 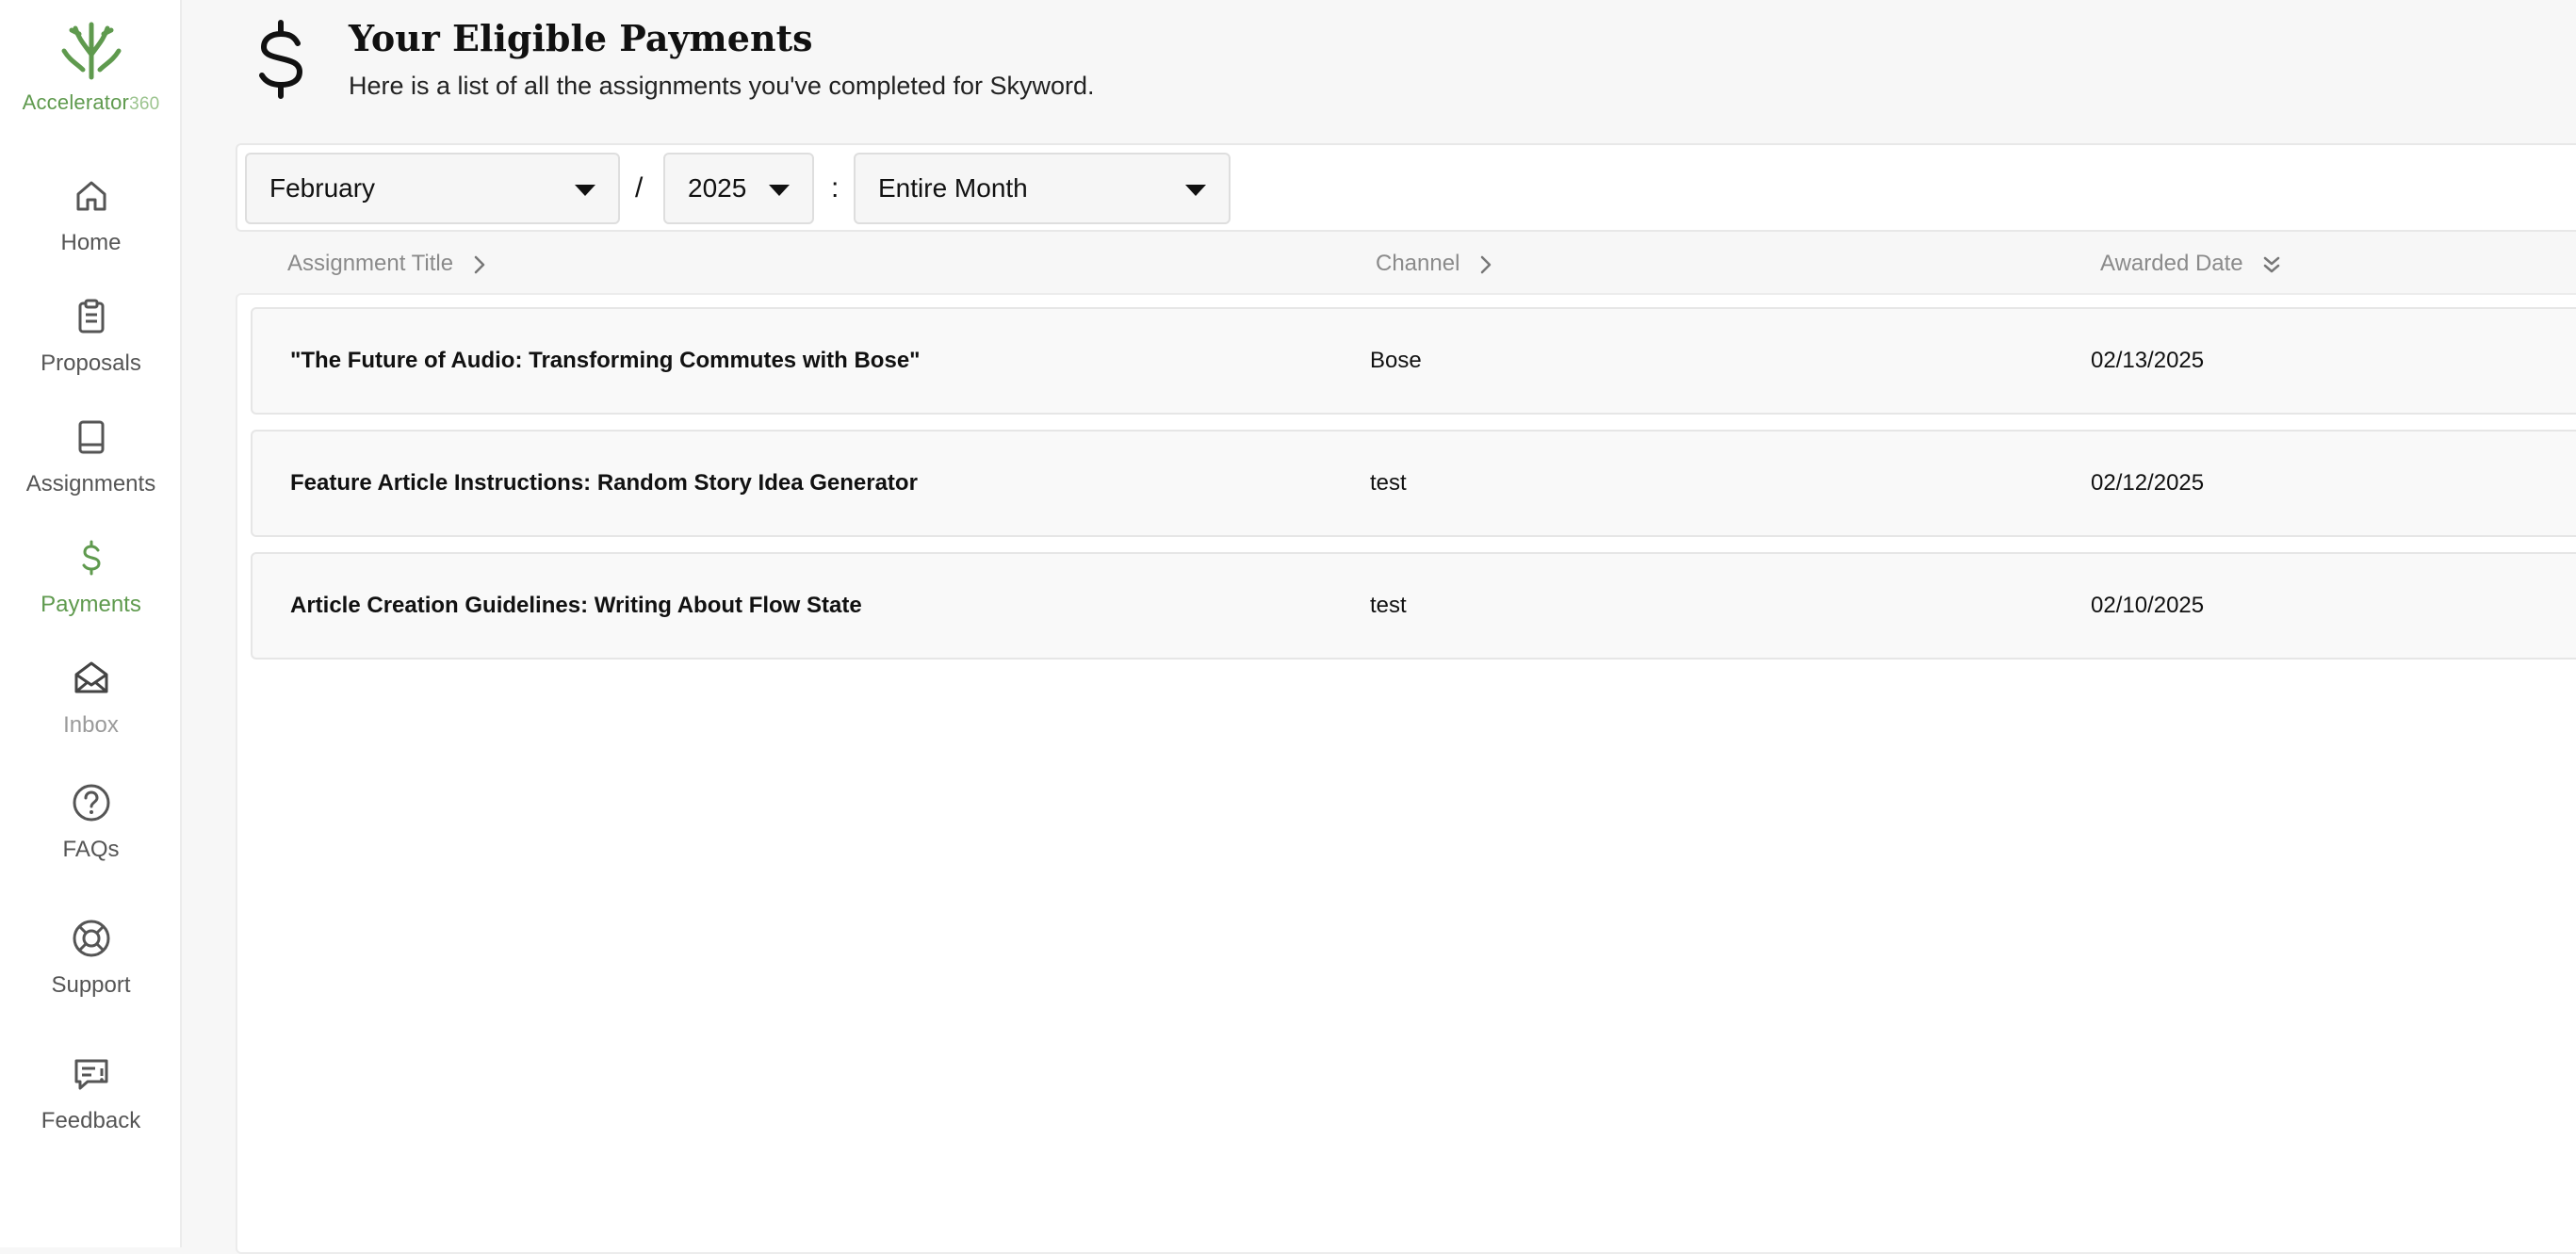 I want to click on year-select: 2025, so click(x=738, y=188).